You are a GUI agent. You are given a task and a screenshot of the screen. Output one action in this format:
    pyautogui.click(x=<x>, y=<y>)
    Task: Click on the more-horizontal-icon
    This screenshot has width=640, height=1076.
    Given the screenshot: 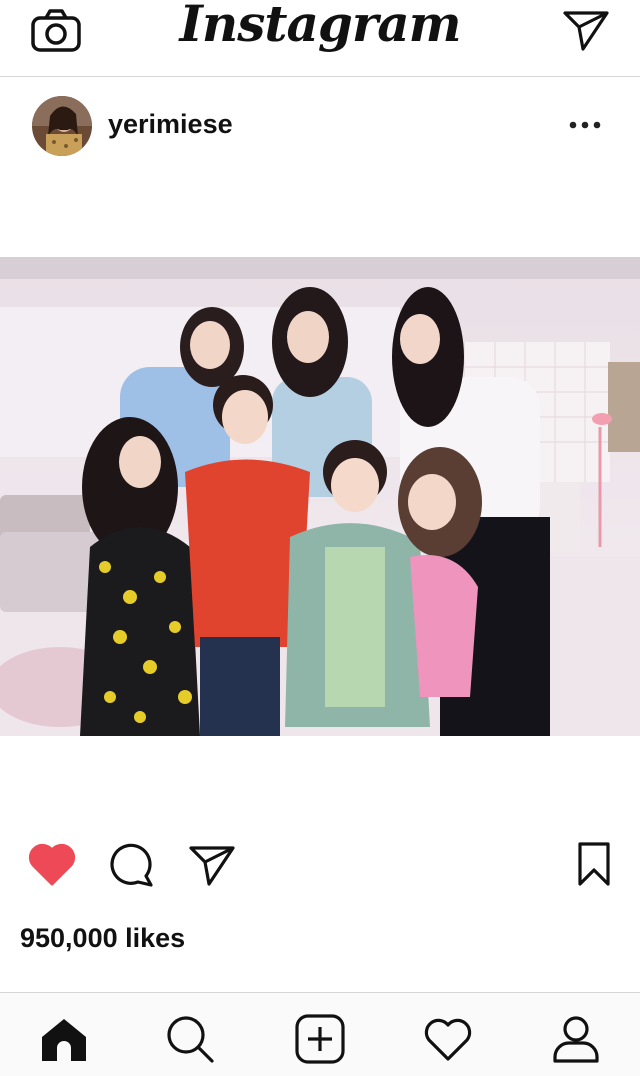 What is the action you would take?
    pyautogui.click(x=585, y=125)
    